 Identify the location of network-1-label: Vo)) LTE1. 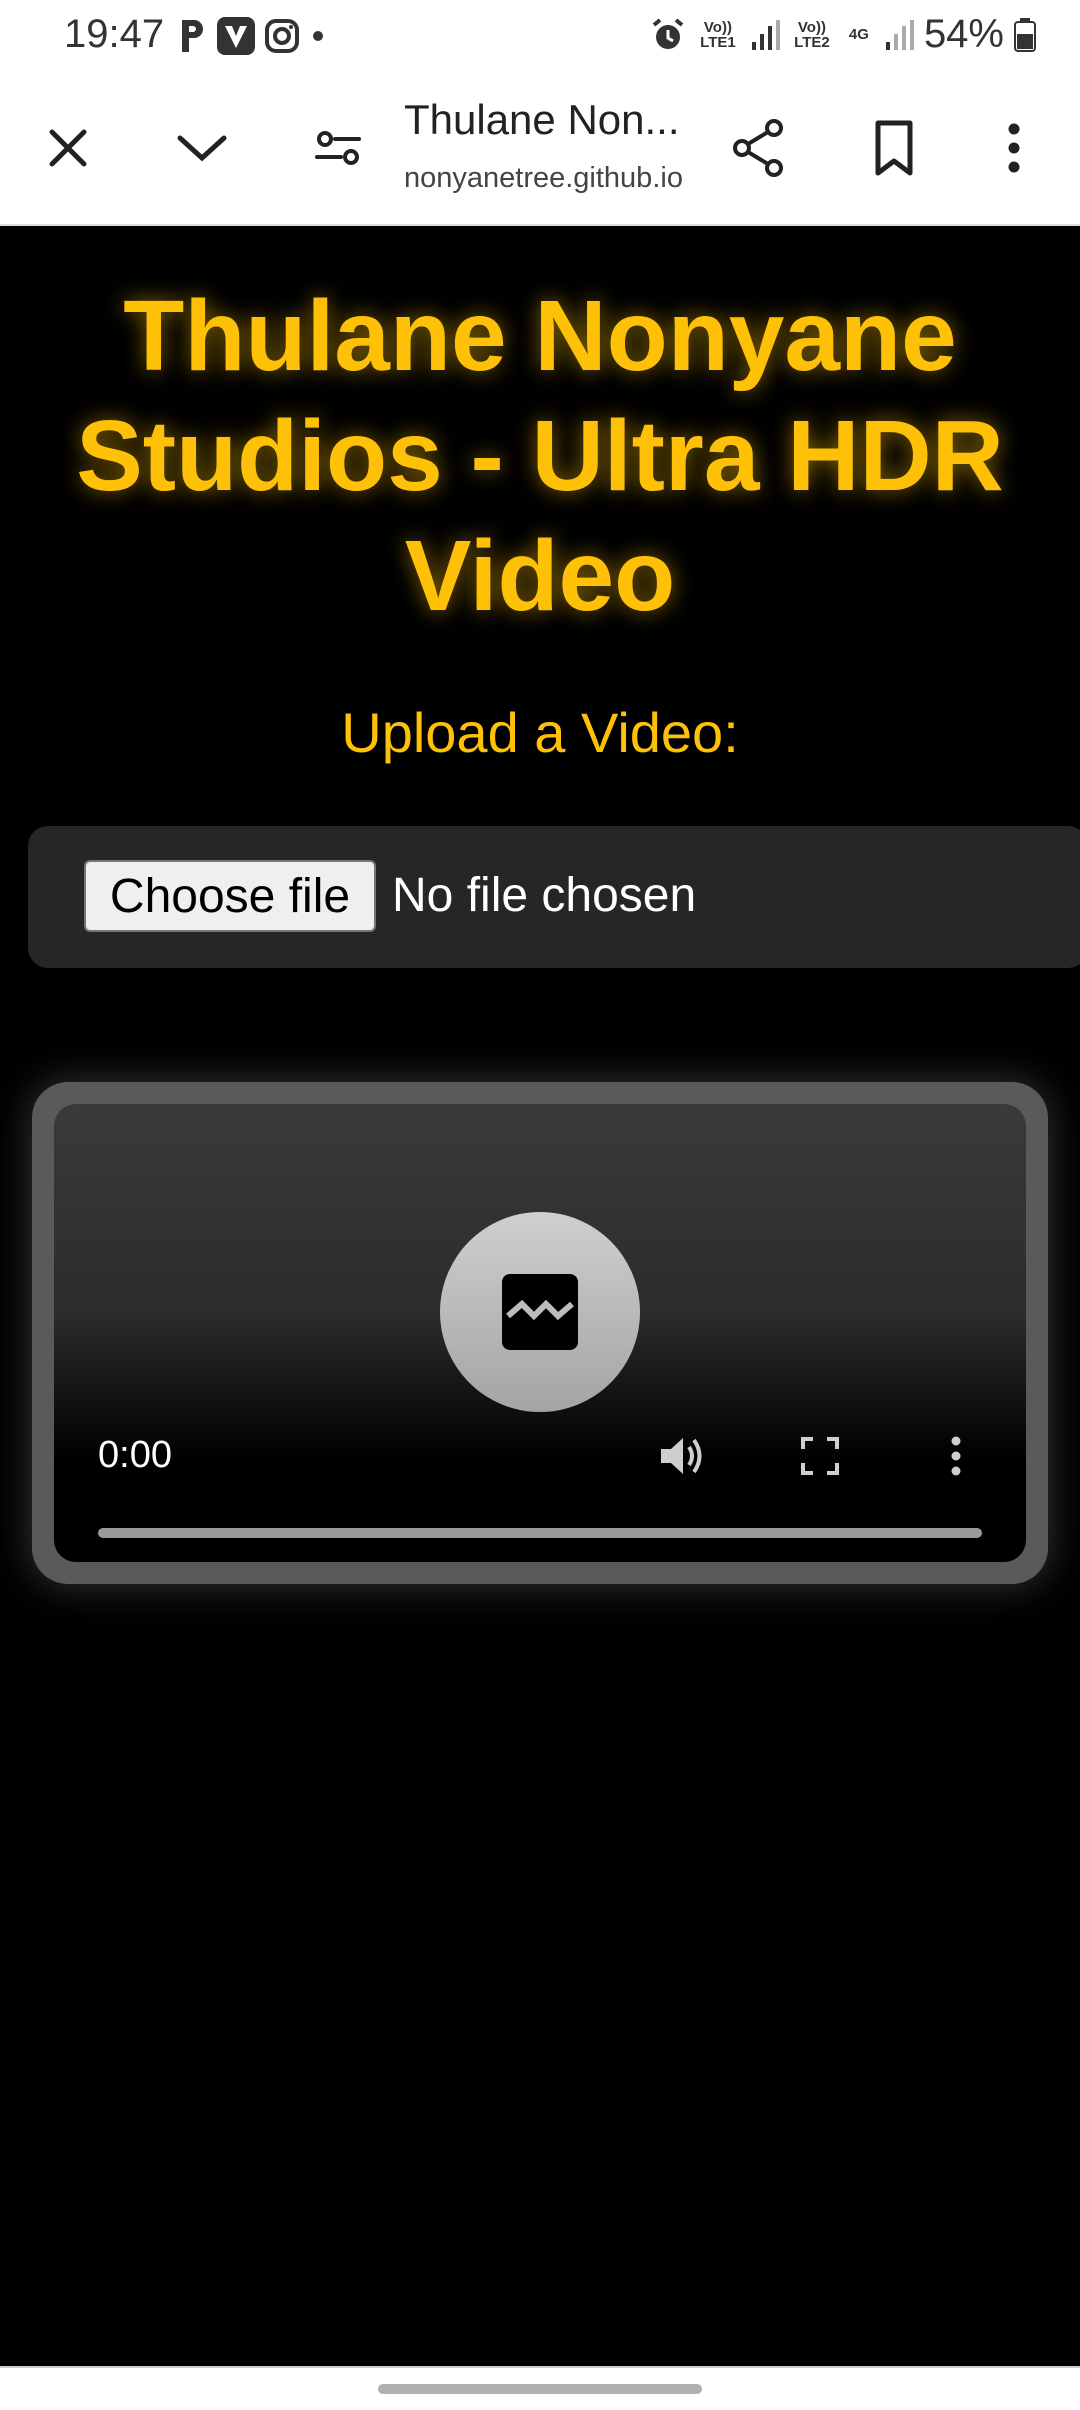
(718, 34).